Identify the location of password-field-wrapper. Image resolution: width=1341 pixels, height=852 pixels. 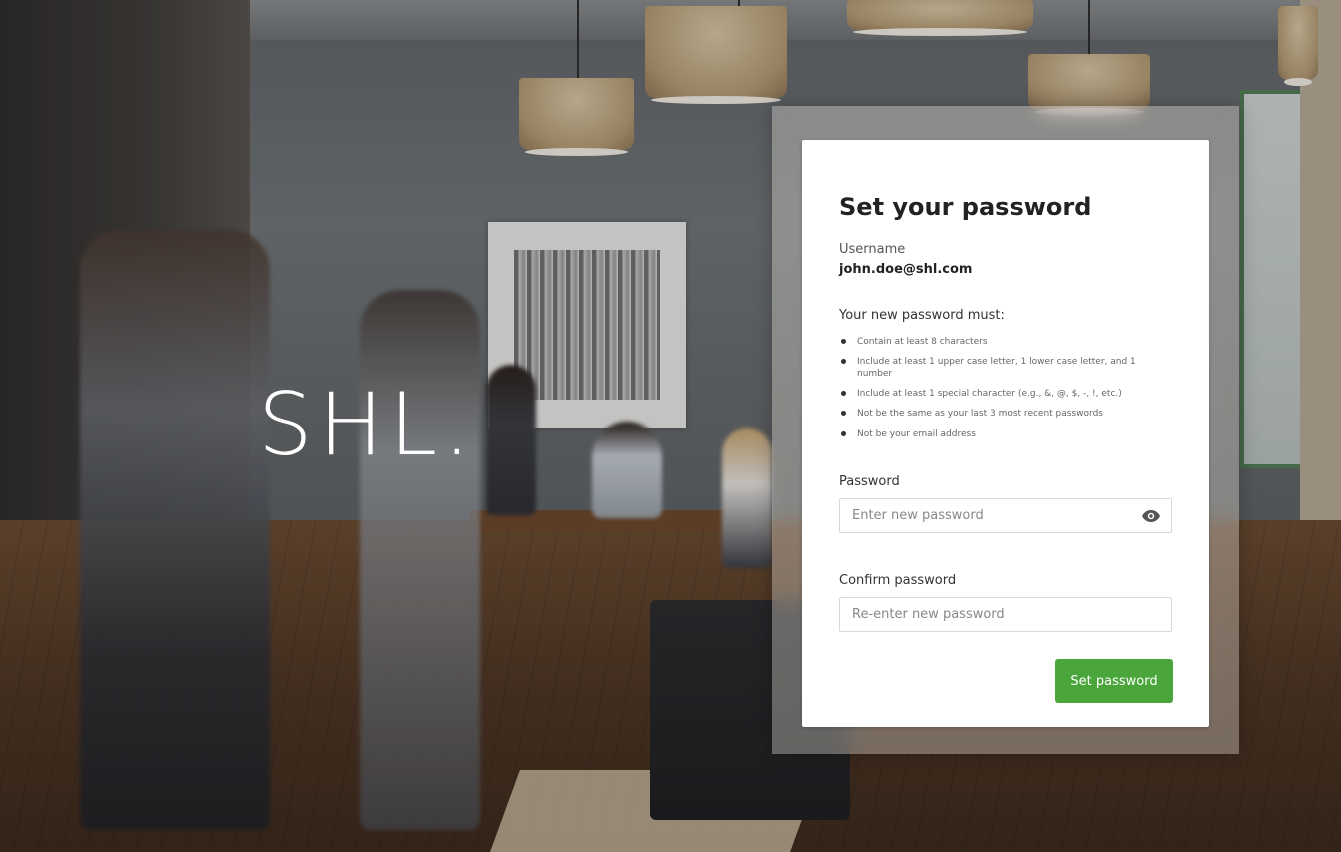
(1005, 515).